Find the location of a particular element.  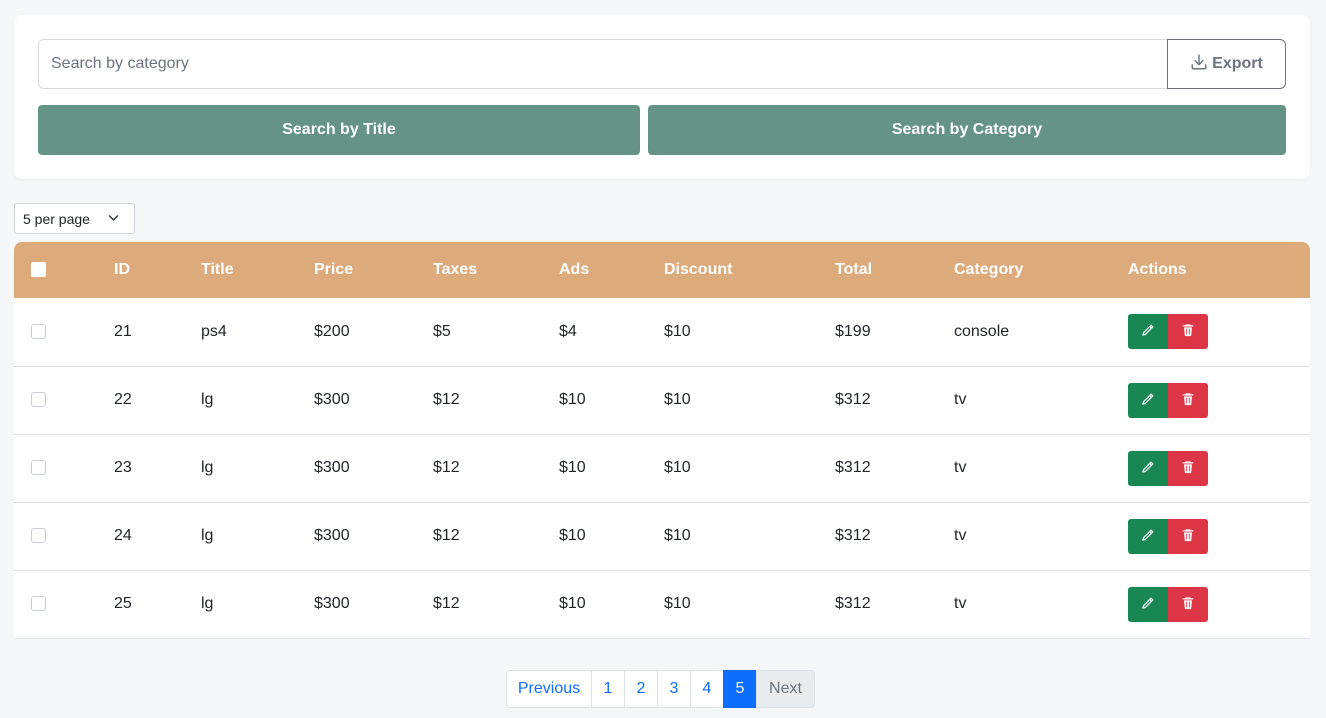

cell-id: 24 is located at coordinates (123, 535).